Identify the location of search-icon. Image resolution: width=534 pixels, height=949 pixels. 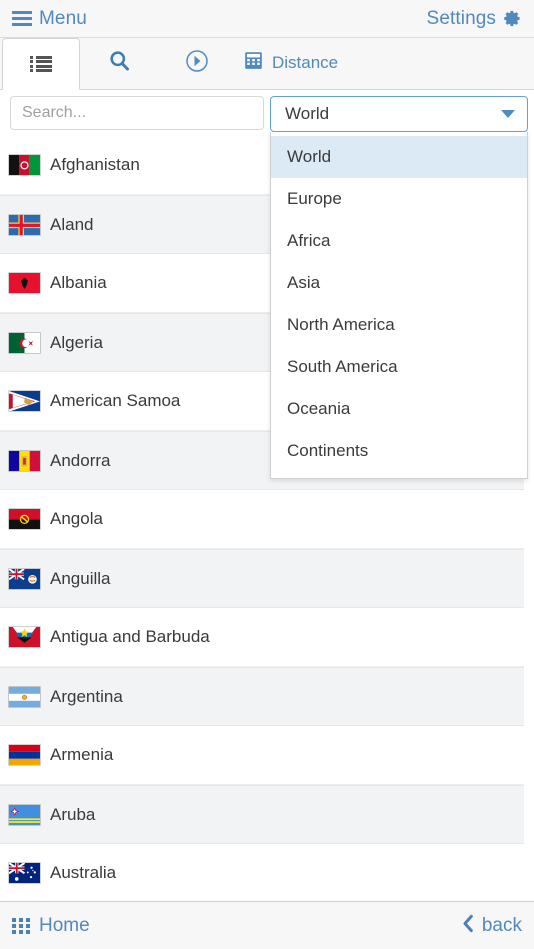
(119, 63).